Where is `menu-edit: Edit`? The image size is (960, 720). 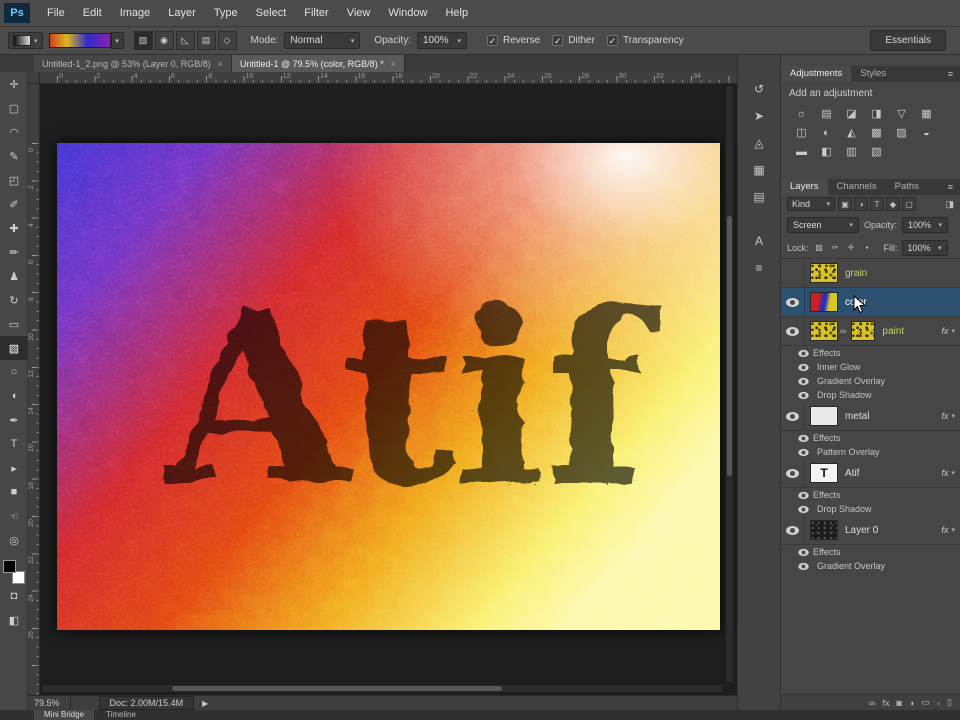 menu-edit: Edit is located at coordinates (92, 13).